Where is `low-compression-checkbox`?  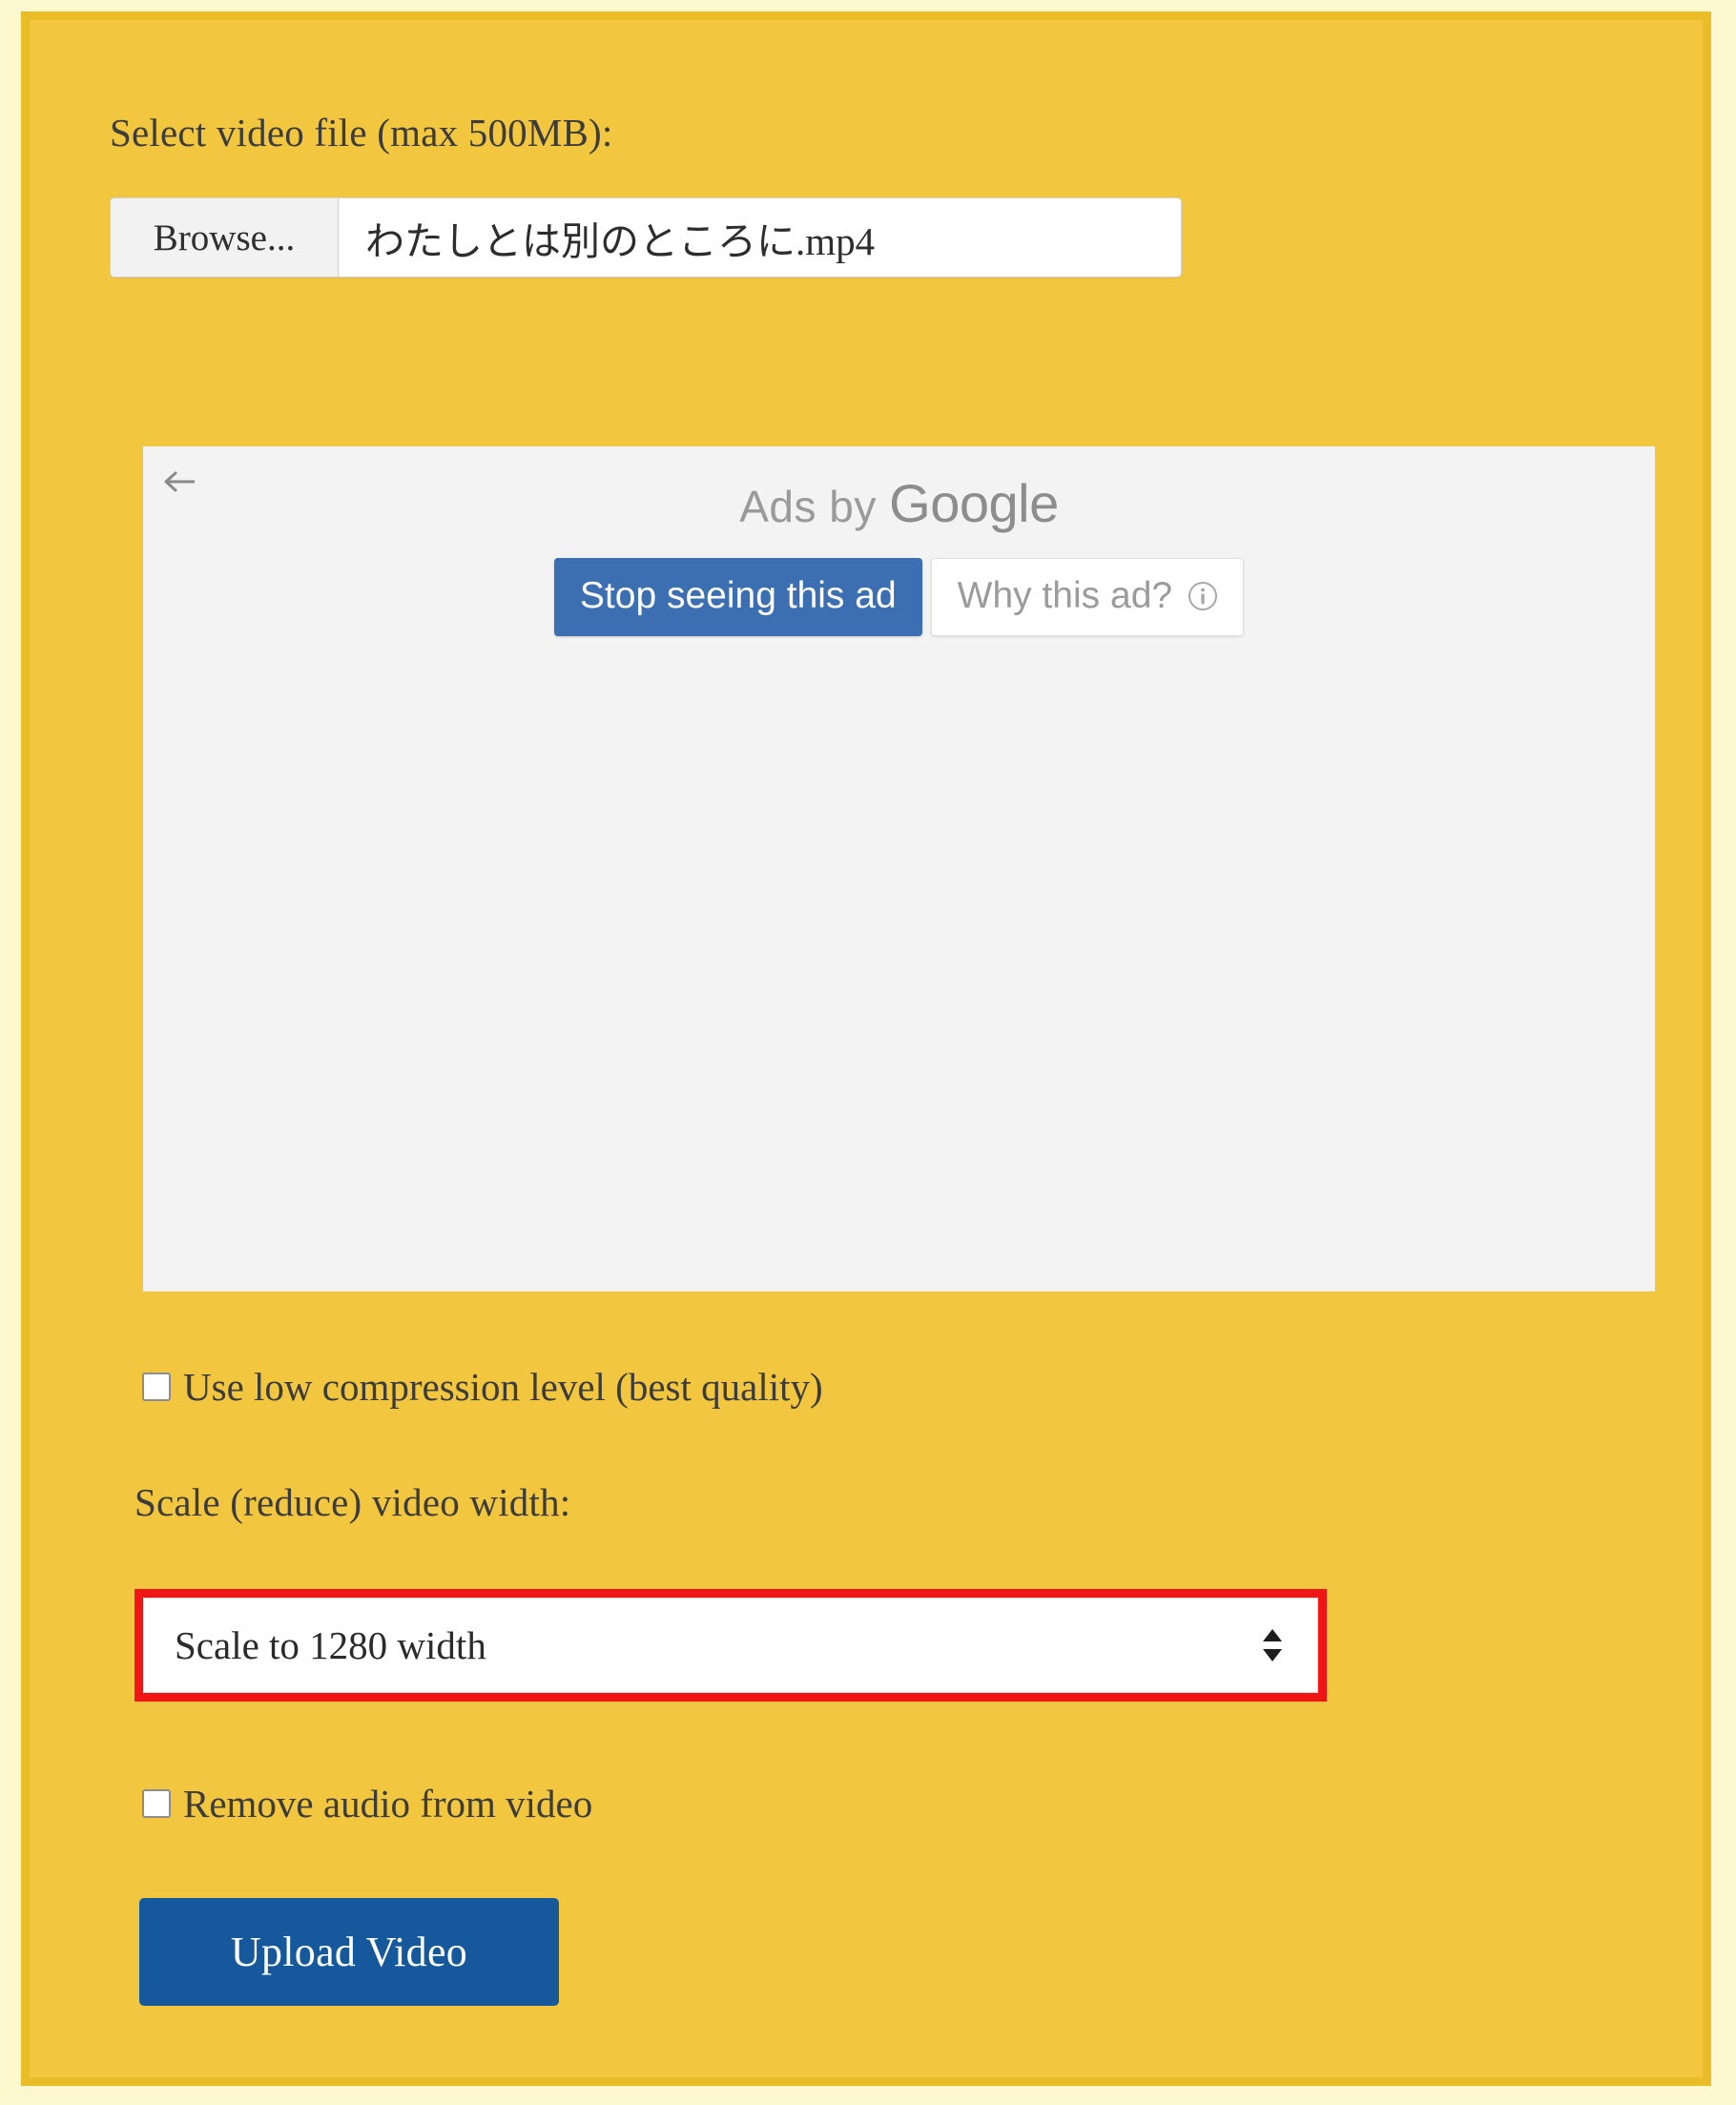 low-compression-checkbox is located at coordinates (156, 1386).